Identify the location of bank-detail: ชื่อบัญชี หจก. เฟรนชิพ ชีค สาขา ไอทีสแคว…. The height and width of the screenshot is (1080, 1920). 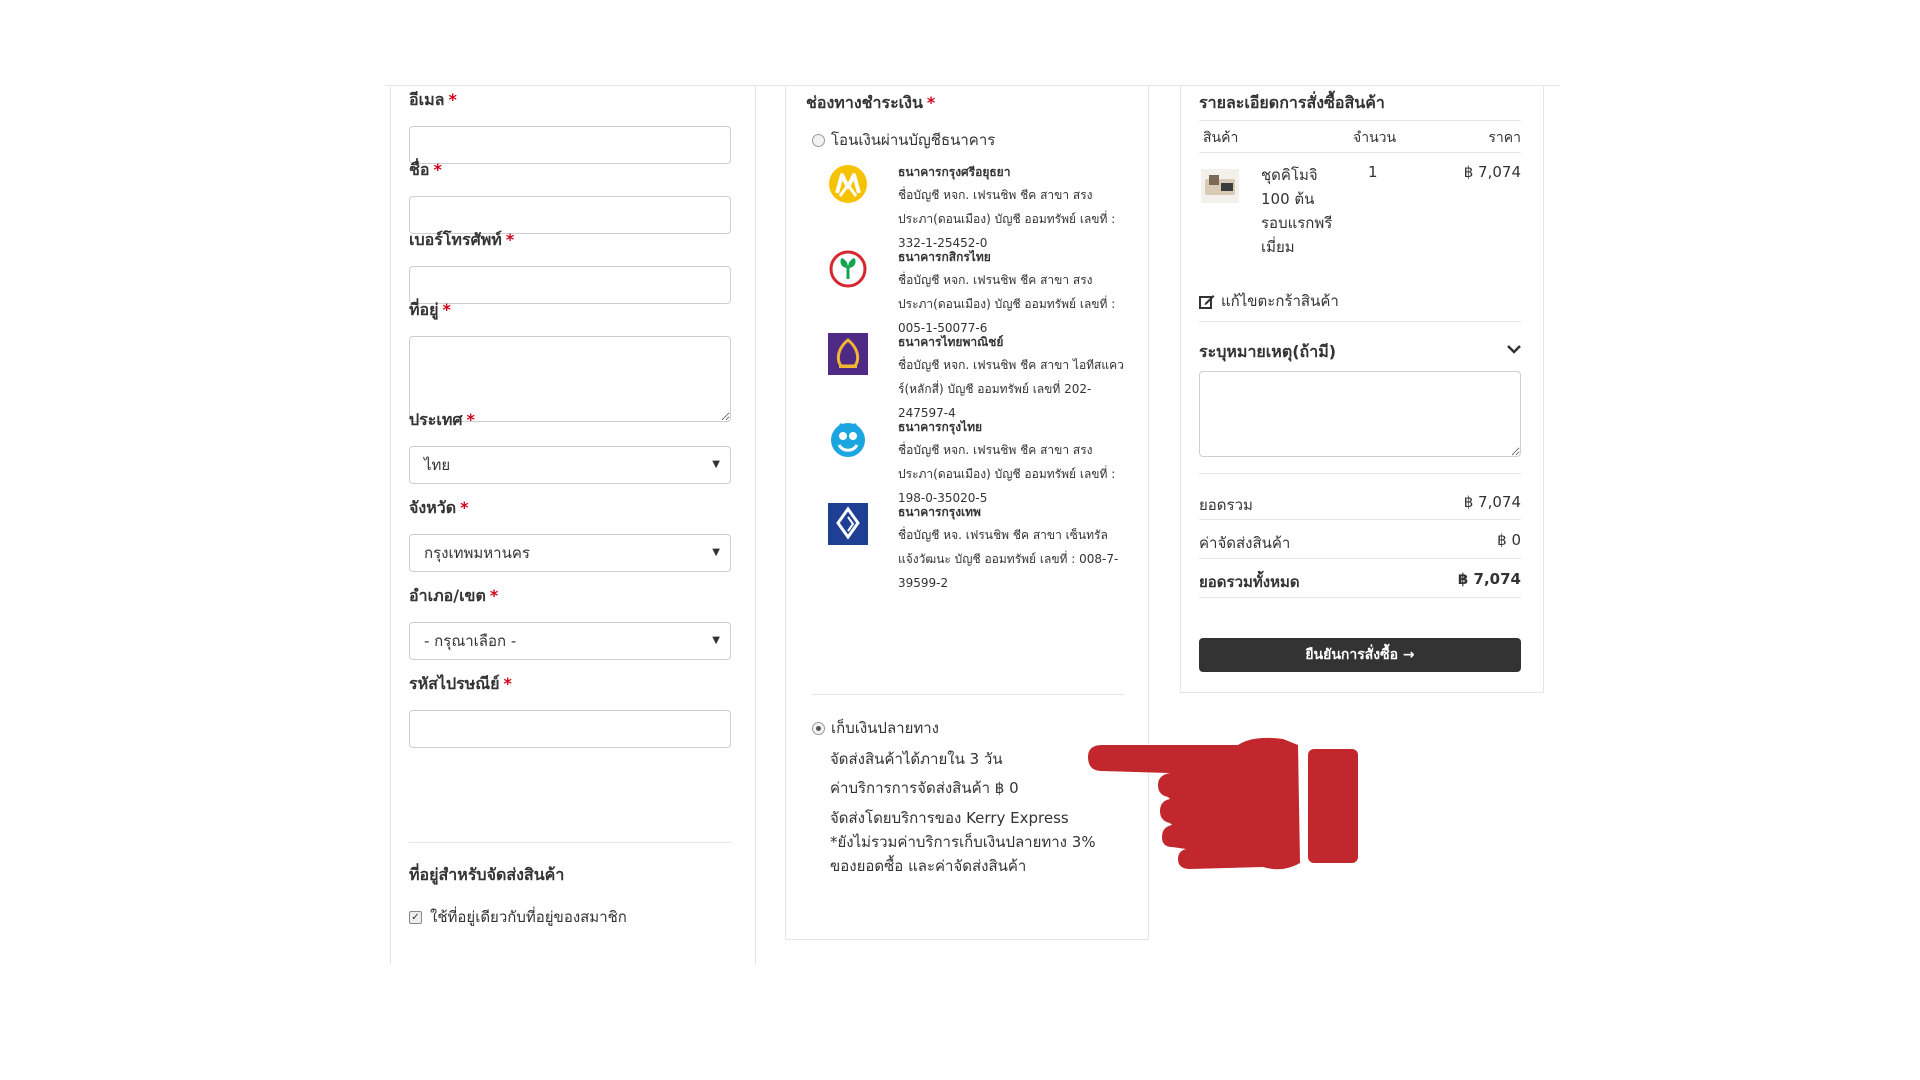
(1011, 389).